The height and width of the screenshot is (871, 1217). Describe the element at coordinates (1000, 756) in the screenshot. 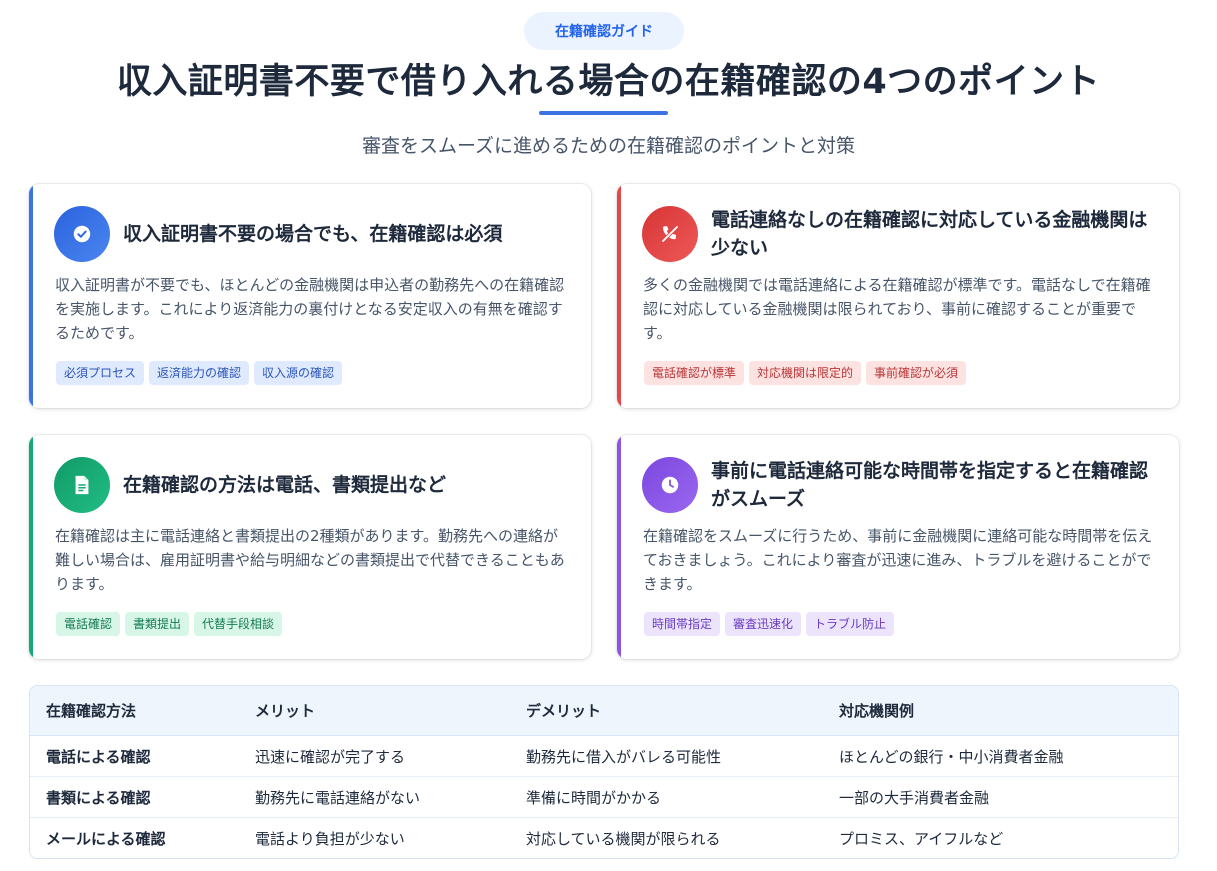

I see `table-cell: ほとんどの銀行・中小消費者金融` at that location.